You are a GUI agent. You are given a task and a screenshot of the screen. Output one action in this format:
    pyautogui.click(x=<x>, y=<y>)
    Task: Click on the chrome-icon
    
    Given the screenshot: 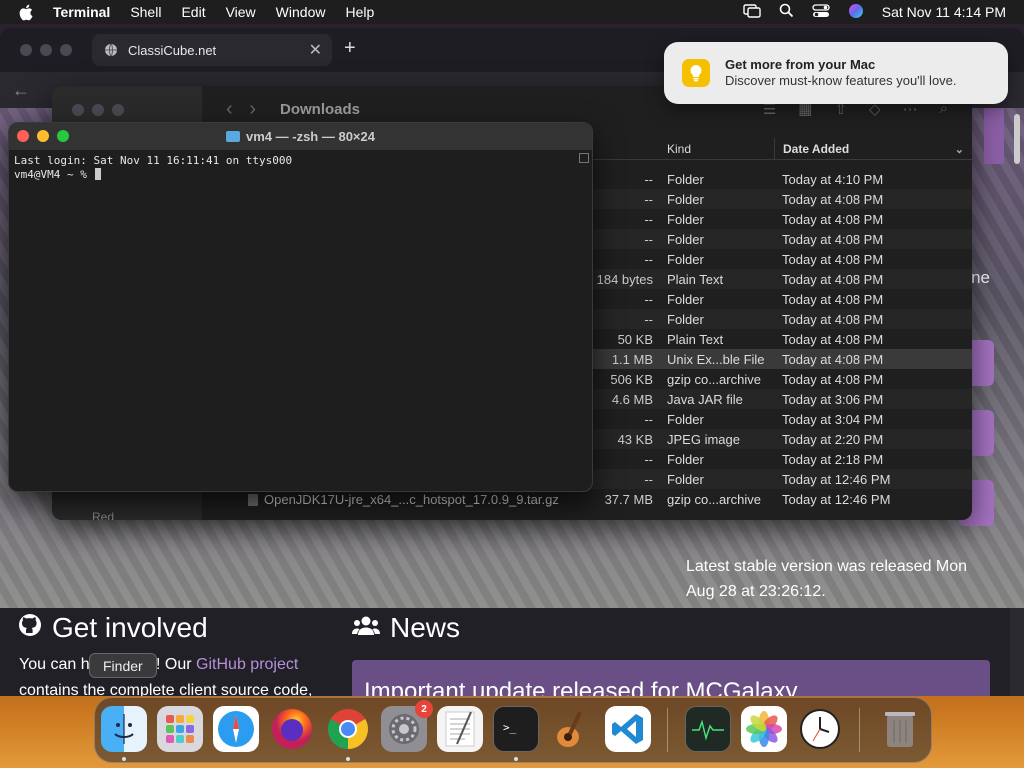 What is the action you would take?
    pyautogui.click(x=348, y=729)
    